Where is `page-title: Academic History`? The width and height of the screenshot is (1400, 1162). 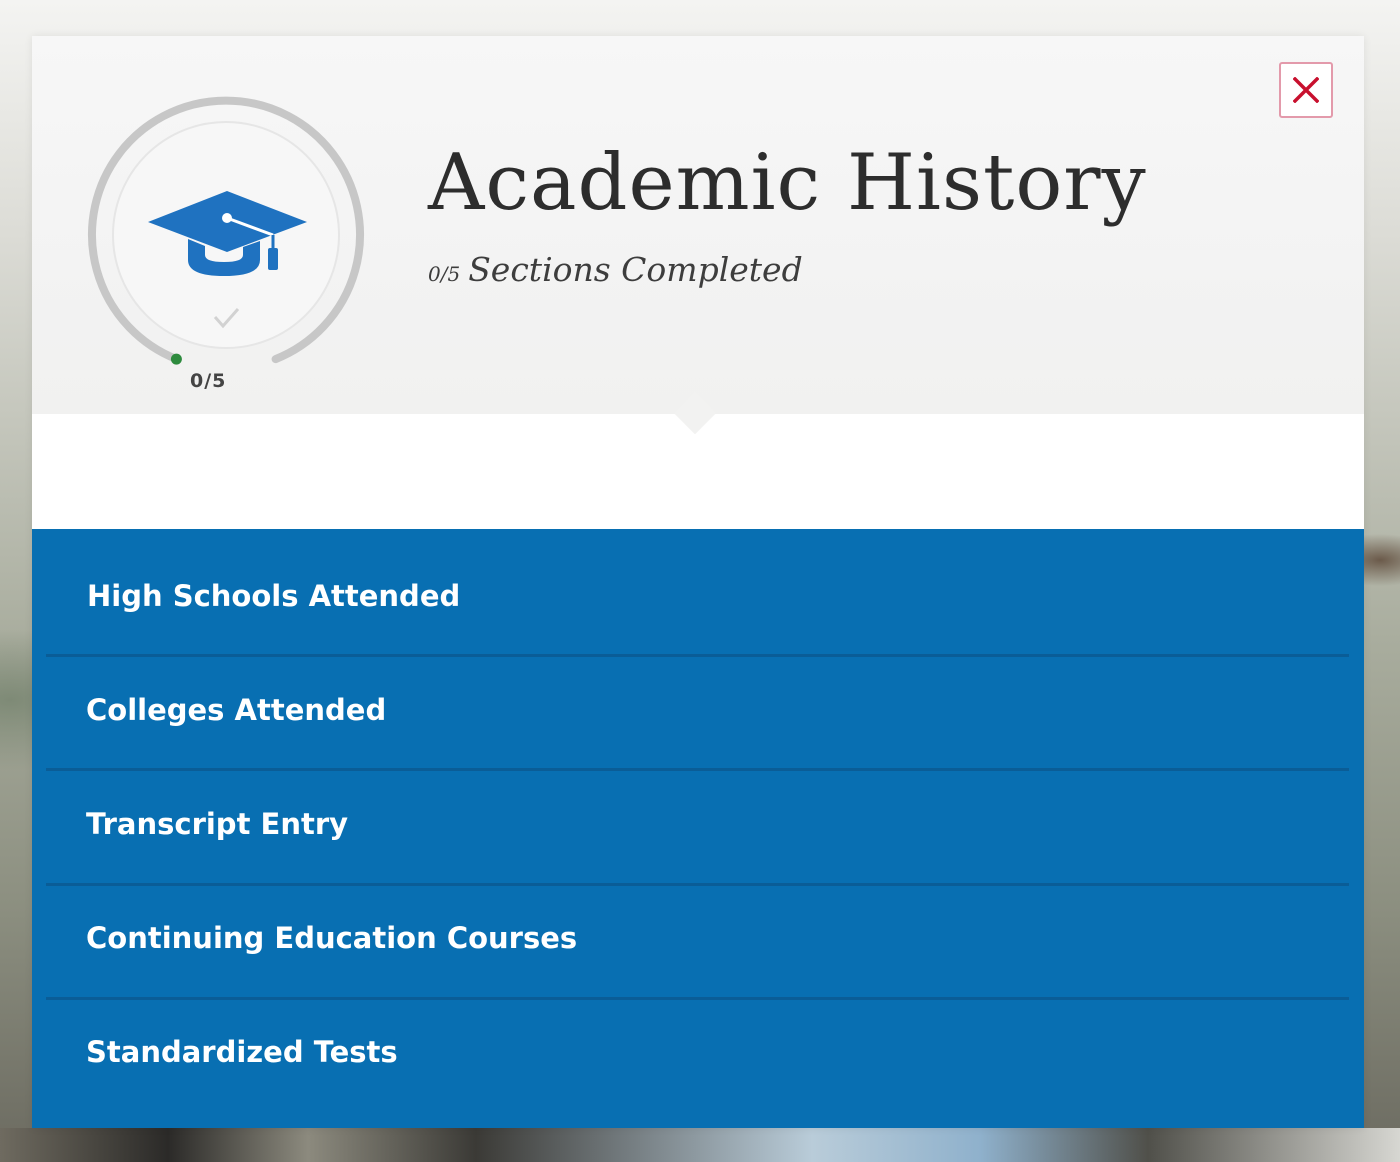 page-title: Academic History is located at coordinates (787, 183).